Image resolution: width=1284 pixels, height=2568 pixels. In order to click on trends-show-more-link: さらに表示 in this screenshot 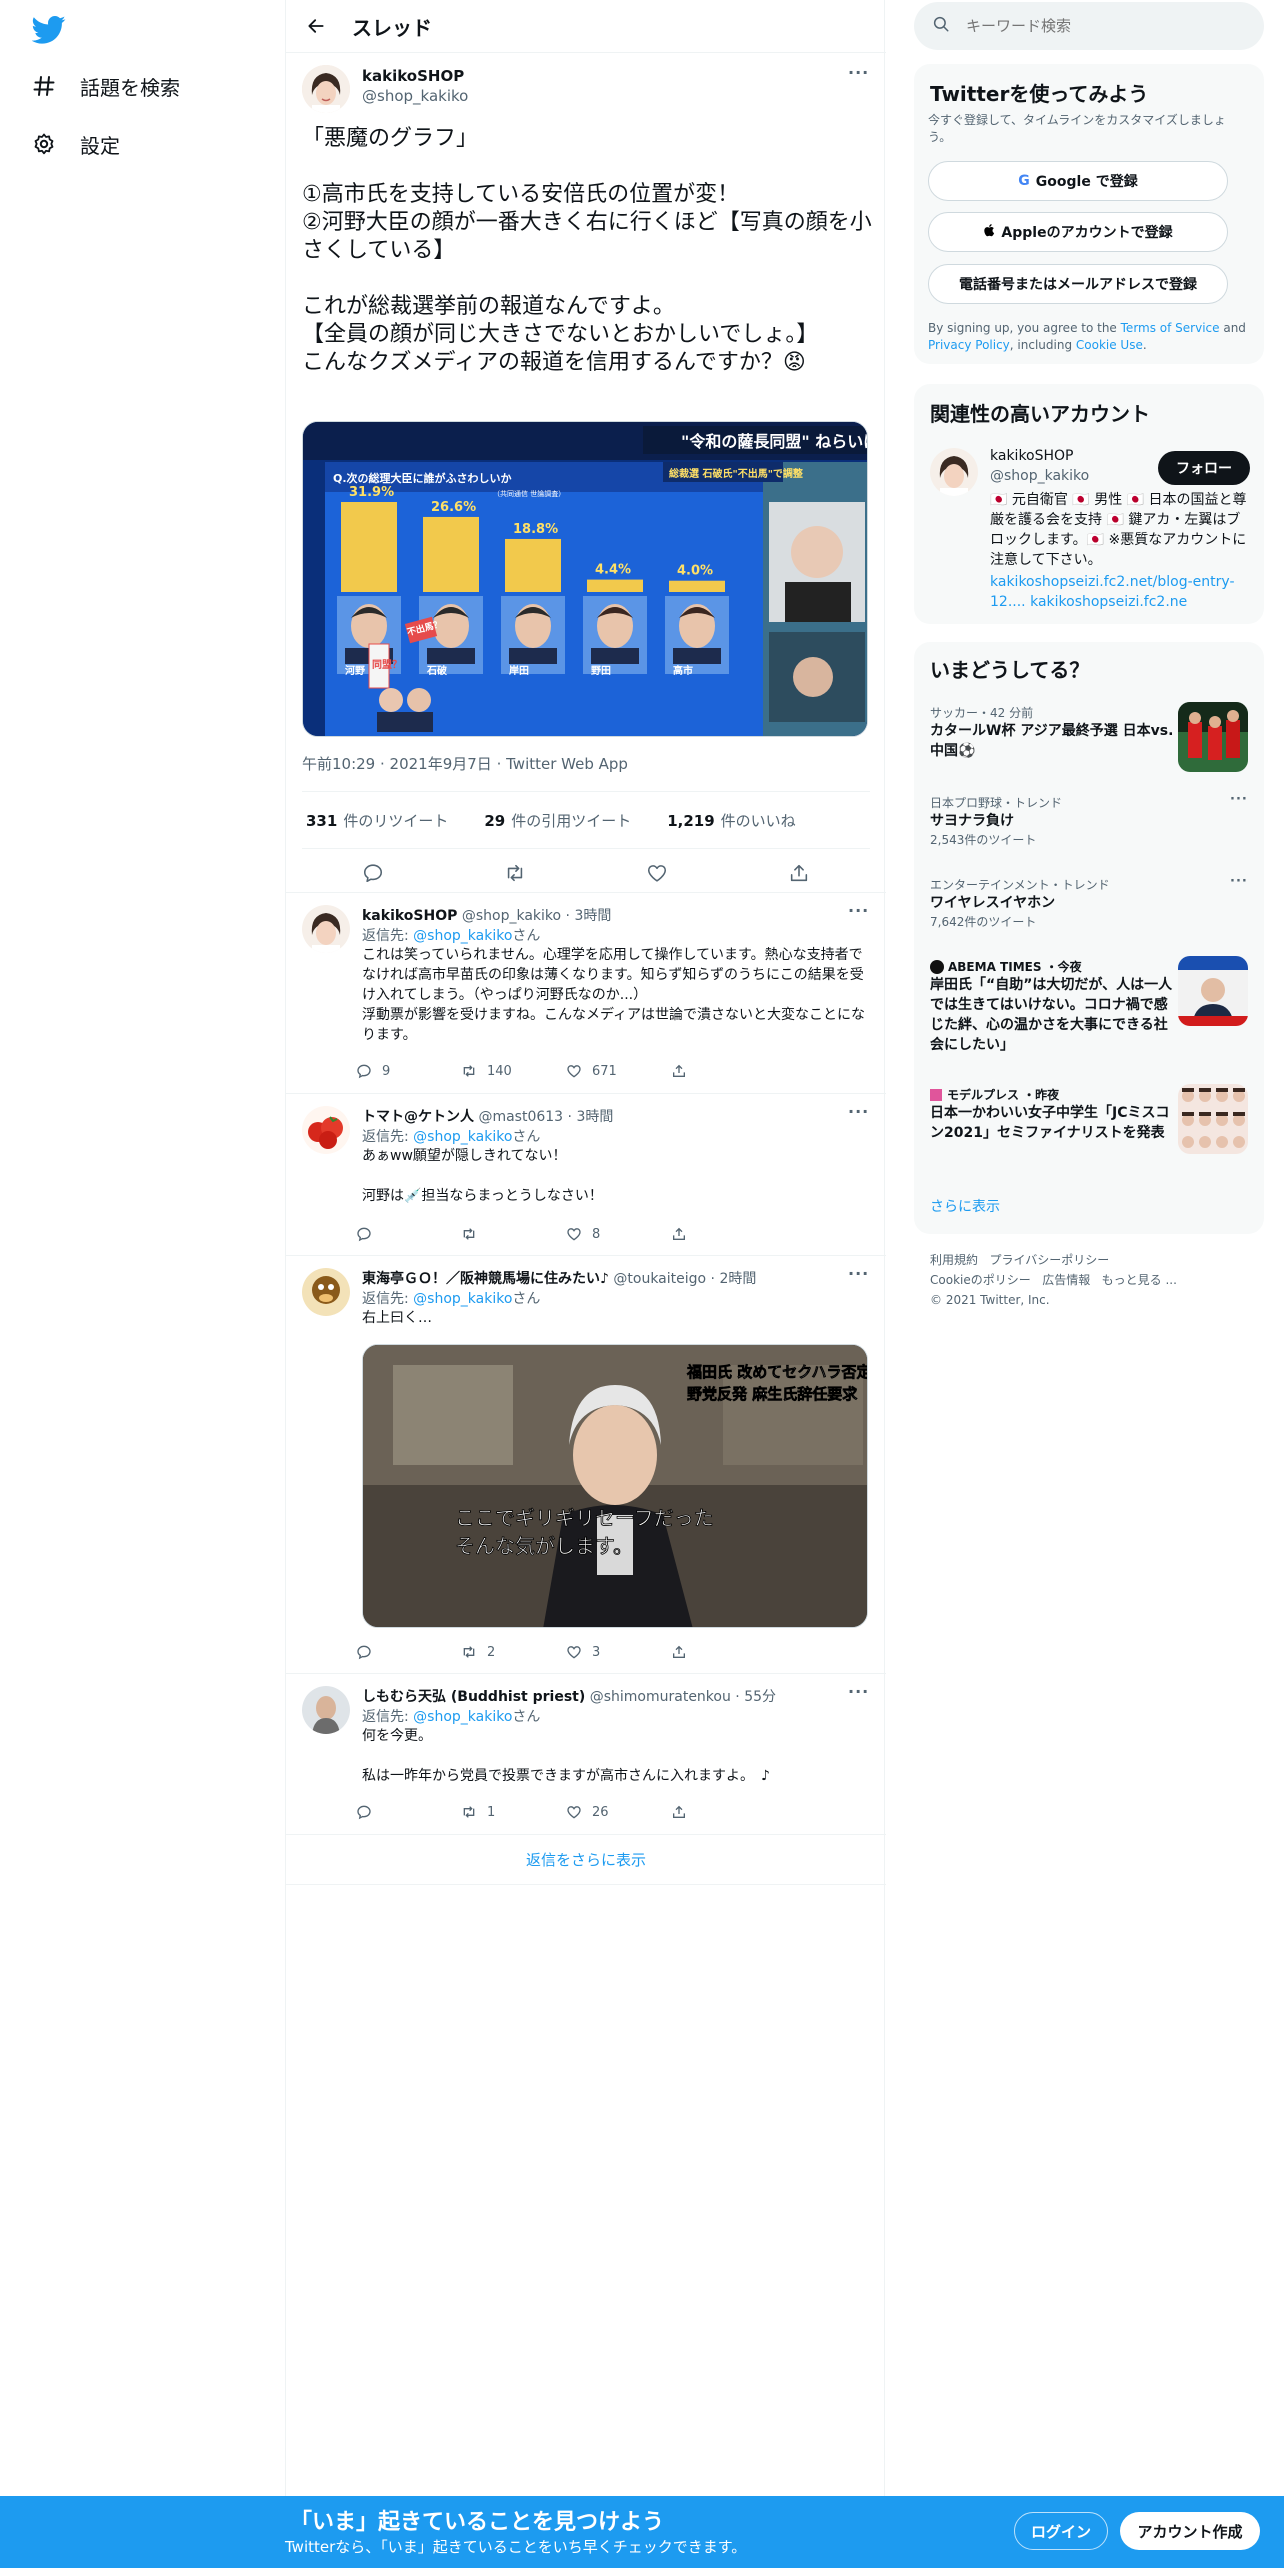, I will do `click(965, 1206)`.